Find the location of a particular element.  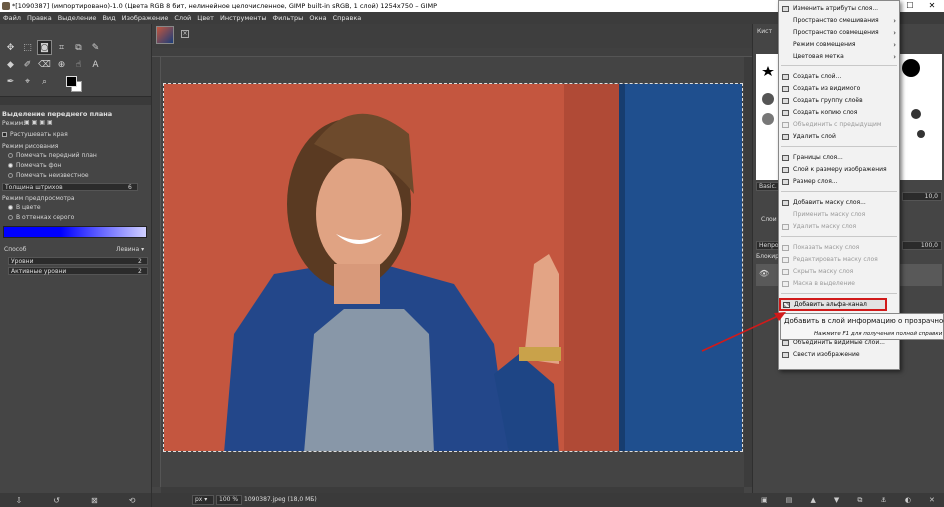

maximize-button: ☐ is located at coordinates (910, 6).